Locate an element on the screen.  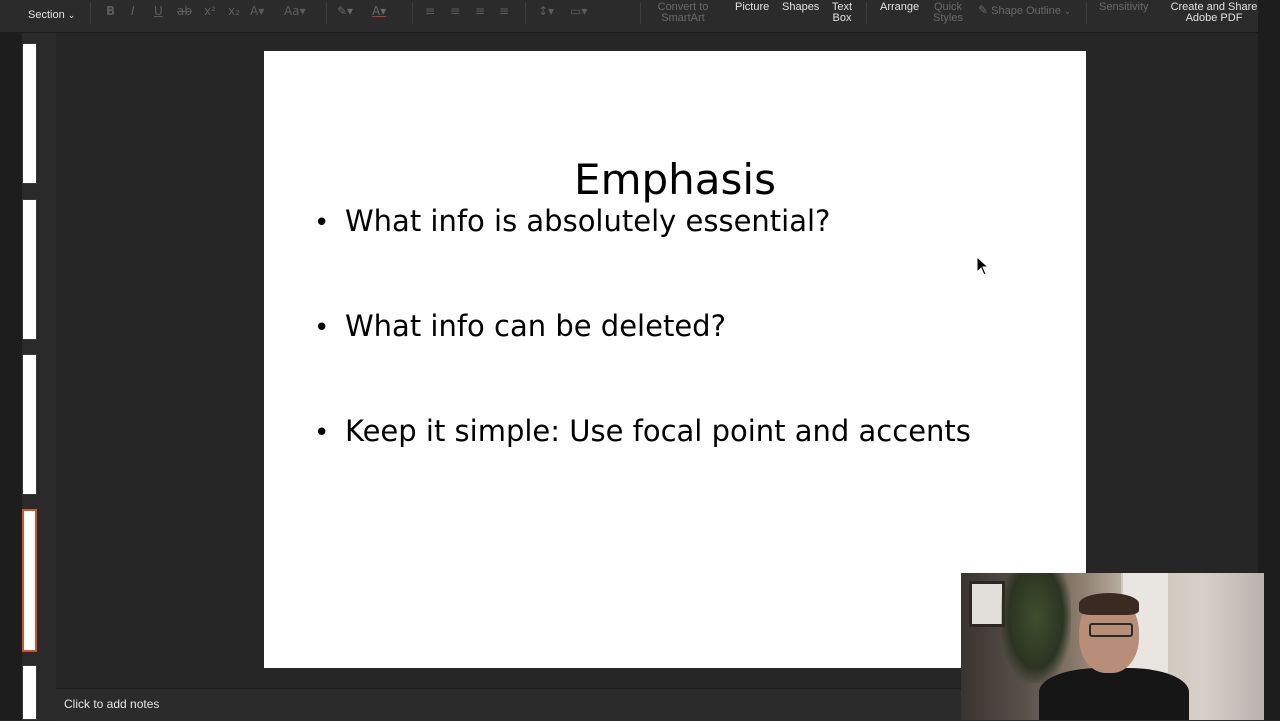
shapes-label: Shapes is located at coordinates (801, 7).